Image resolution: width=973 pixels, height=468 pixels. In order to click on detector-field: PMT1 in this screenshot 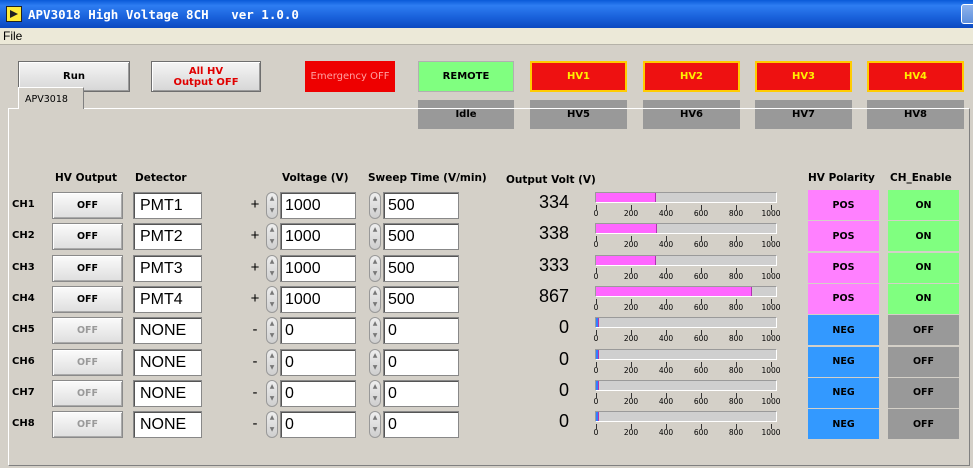, I will do `click(167, 205)`.